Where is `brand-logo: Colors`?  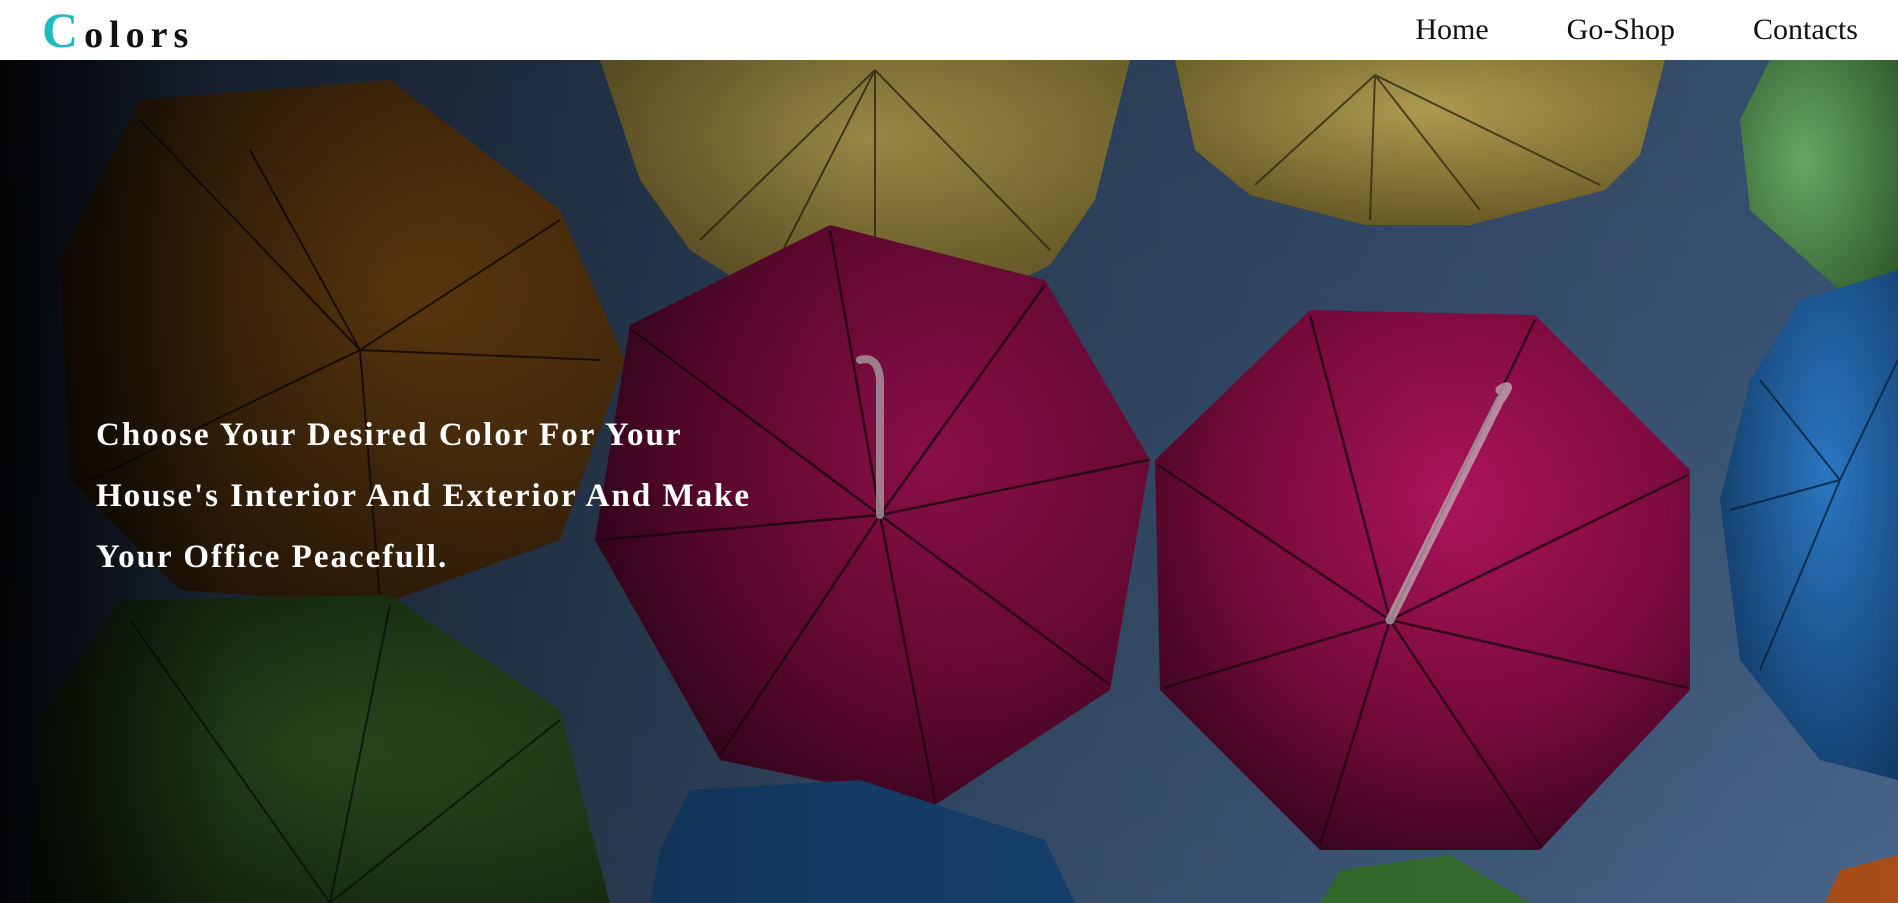
brand-logo: Colors is located at coordinates (118, 30).